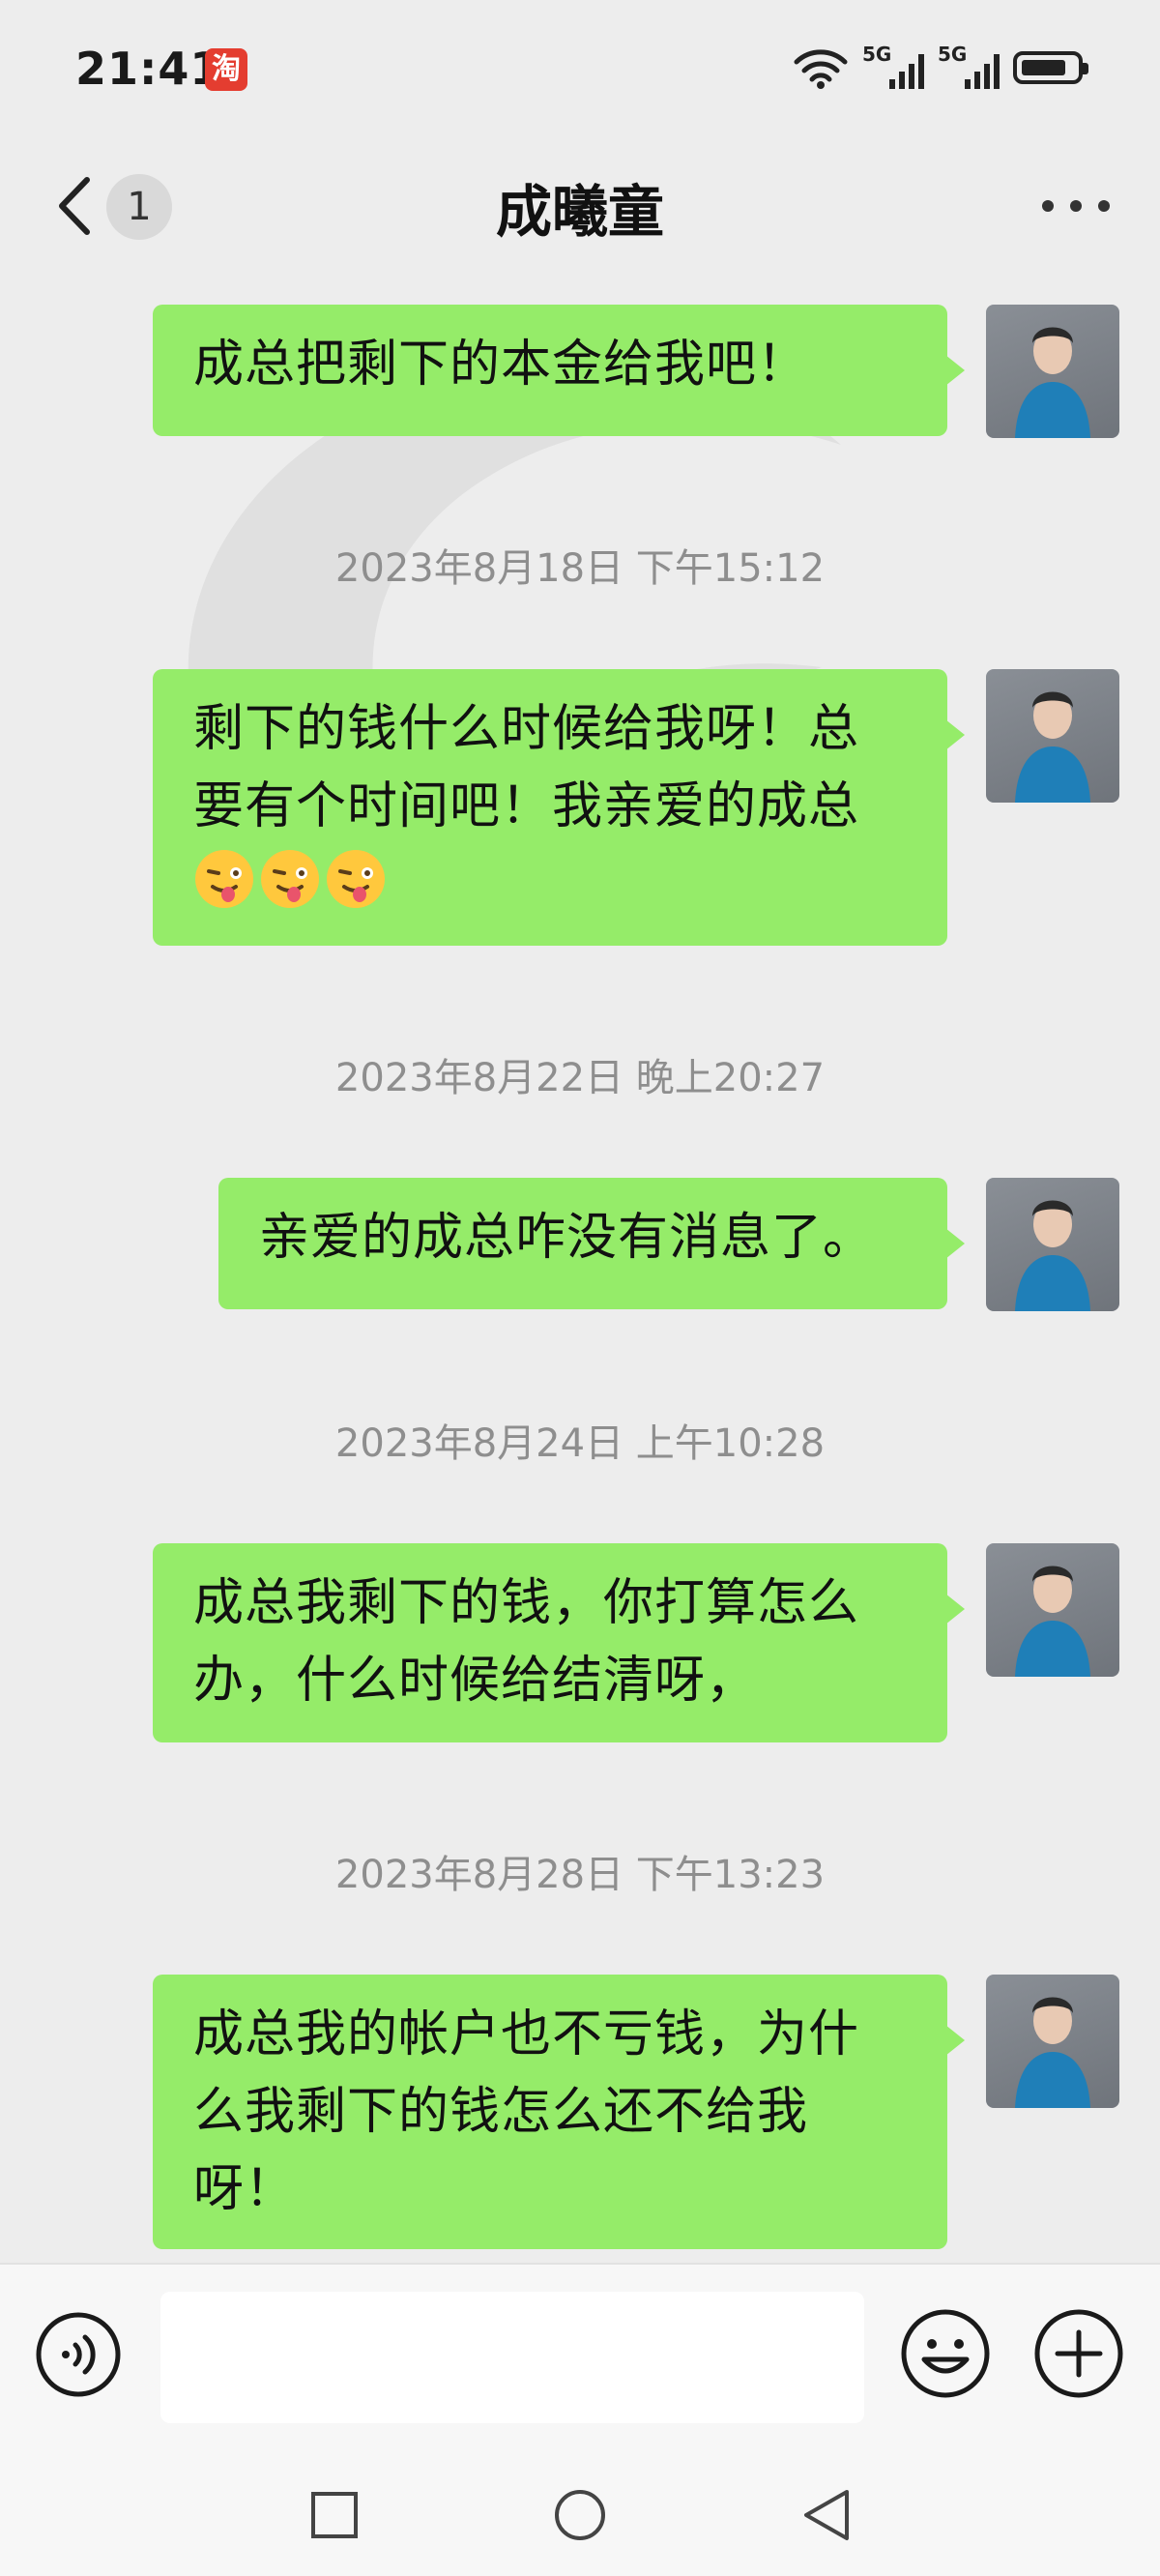  I want to click on status-icons: 5G 5G, so click(941, 66).